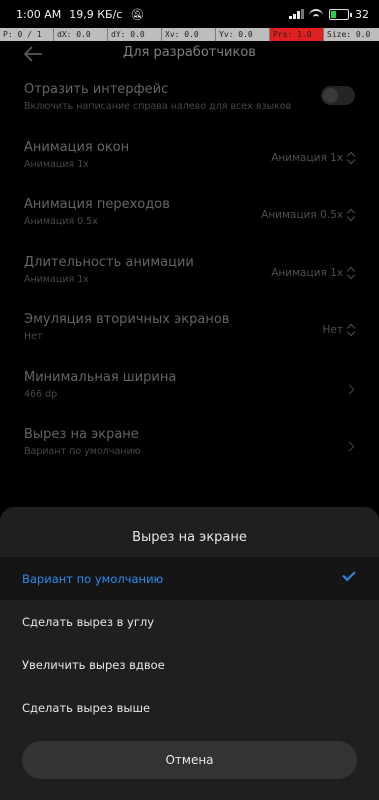 This screenshot has height=800, width=379. Describe the element at coordinates (96, 14) in the screenshot. I see `network-speed: 19,9 КБ/с` at that location.